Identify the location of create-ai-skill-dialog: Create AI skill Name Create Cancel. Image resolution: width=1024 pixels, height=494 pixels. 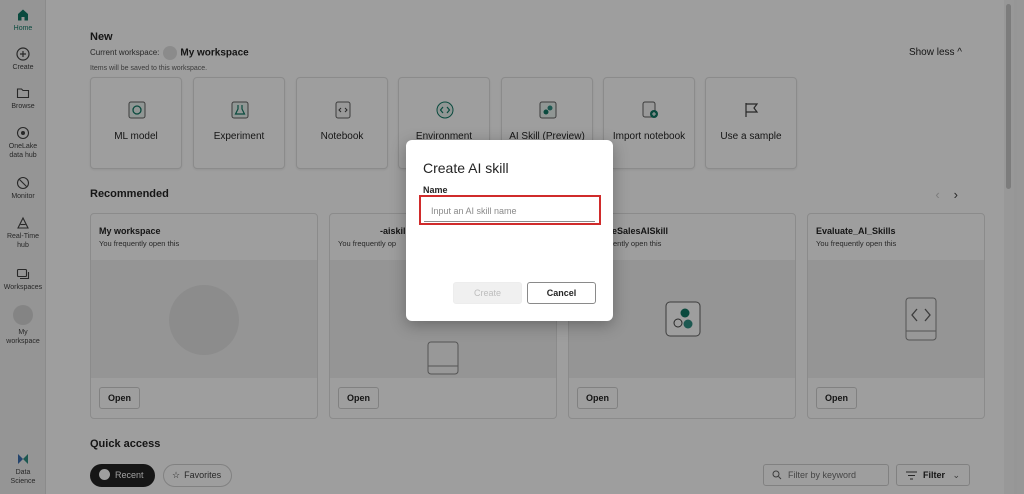
(509, 230).